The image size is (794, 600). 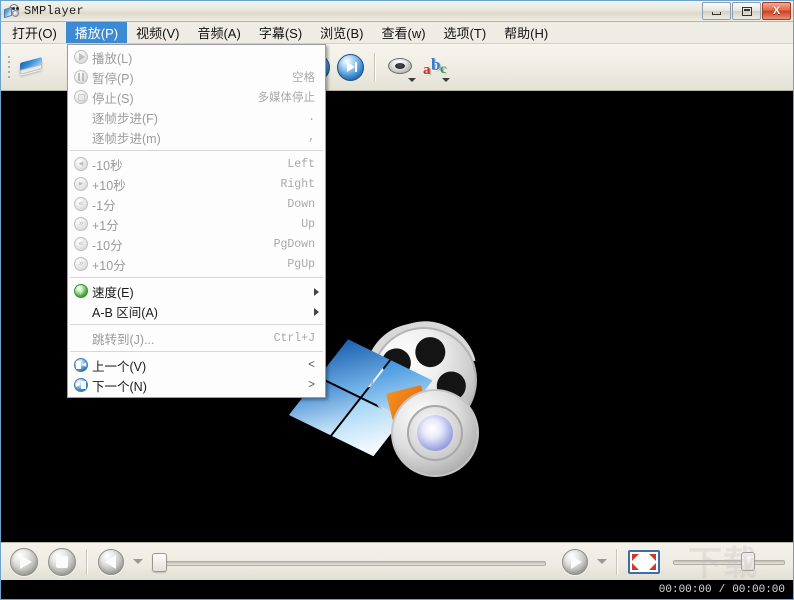 I want to click on close-button: X, so click(x=776, y=11).